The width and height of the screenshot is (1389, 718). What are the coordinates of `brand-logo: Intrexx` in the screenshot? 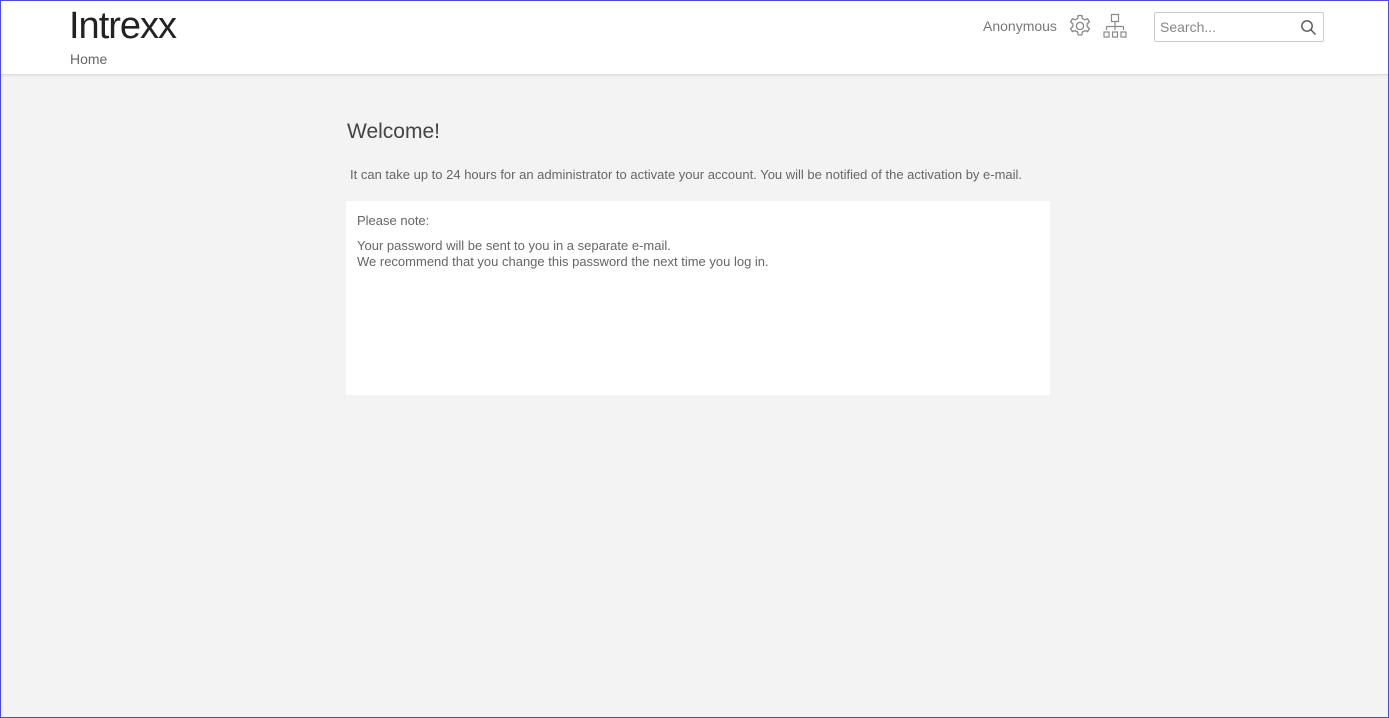 It's located at (123, 26).